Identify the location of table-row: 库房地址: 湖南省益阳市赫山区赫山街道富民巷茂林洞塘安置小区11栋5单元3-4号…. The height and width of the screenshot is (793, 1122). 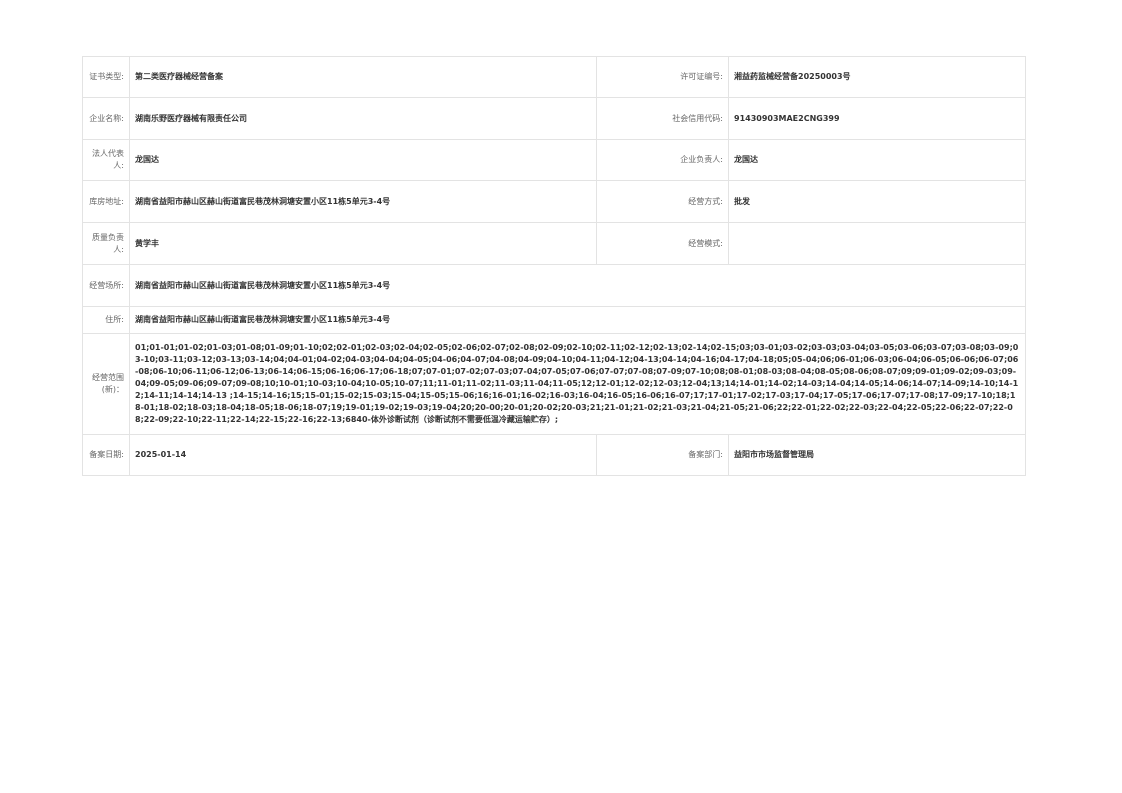
(554, 201).